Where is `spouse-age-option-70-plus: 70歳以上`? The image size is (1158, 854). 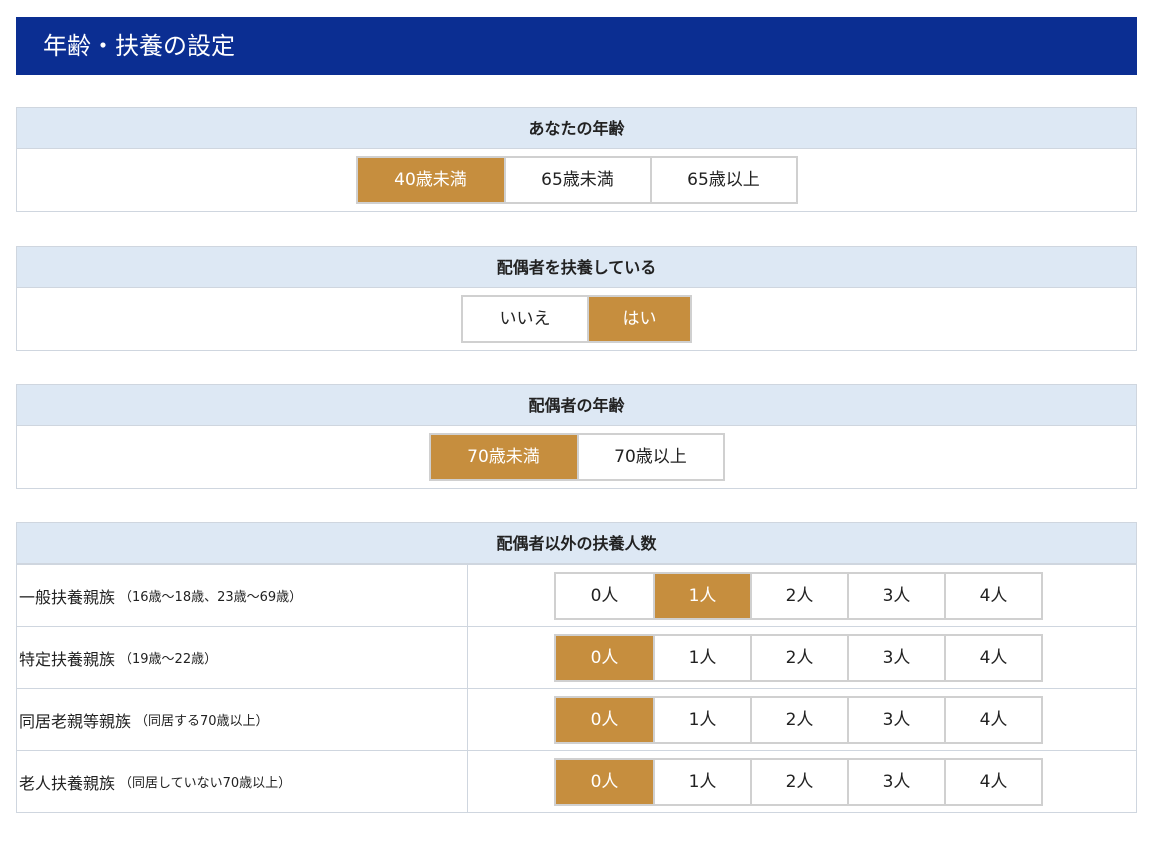
spouse-age-option-70-plus: 70歳以上 is located at coordinates (649, 457).